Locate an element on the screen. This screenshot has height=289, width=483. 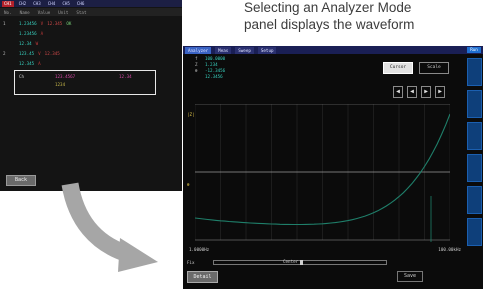
selected-sub-value: 1234 is located at coordinates (60, 84).